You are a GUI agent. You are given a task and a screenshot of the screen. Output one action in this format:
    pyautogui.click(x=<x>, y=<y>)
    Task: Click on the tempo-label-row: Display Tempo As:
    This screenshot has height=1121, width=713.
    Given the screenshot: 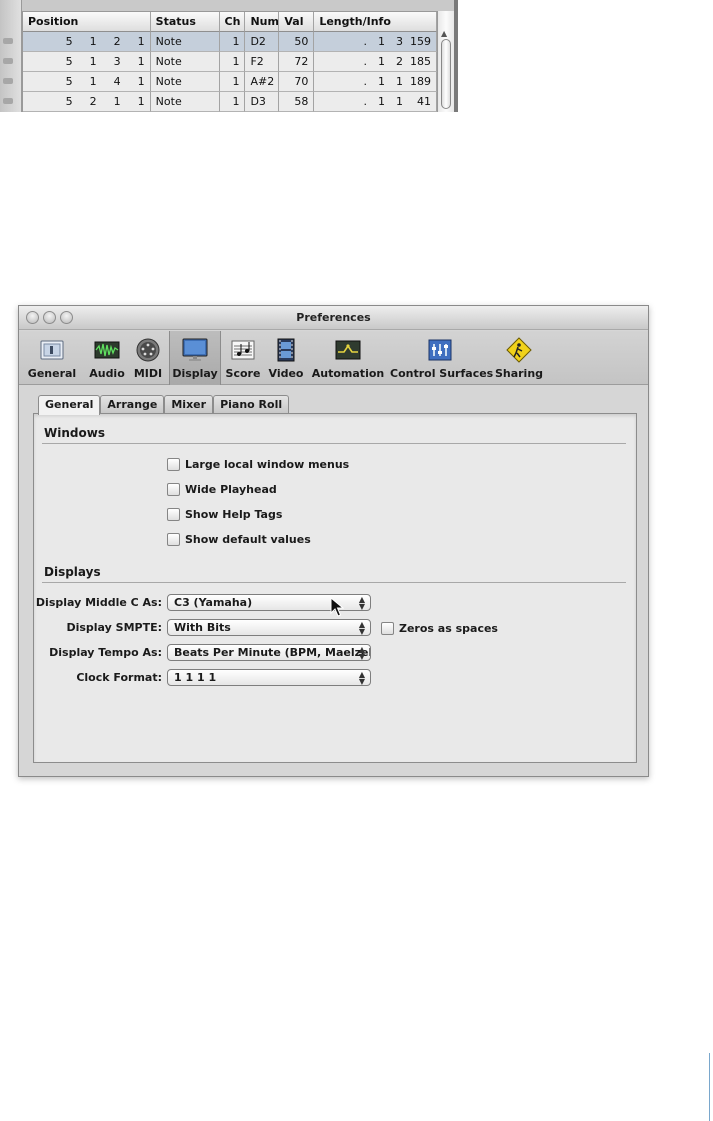 What is the action you would take?
    pyautogui.click(x=98, y=652)
    